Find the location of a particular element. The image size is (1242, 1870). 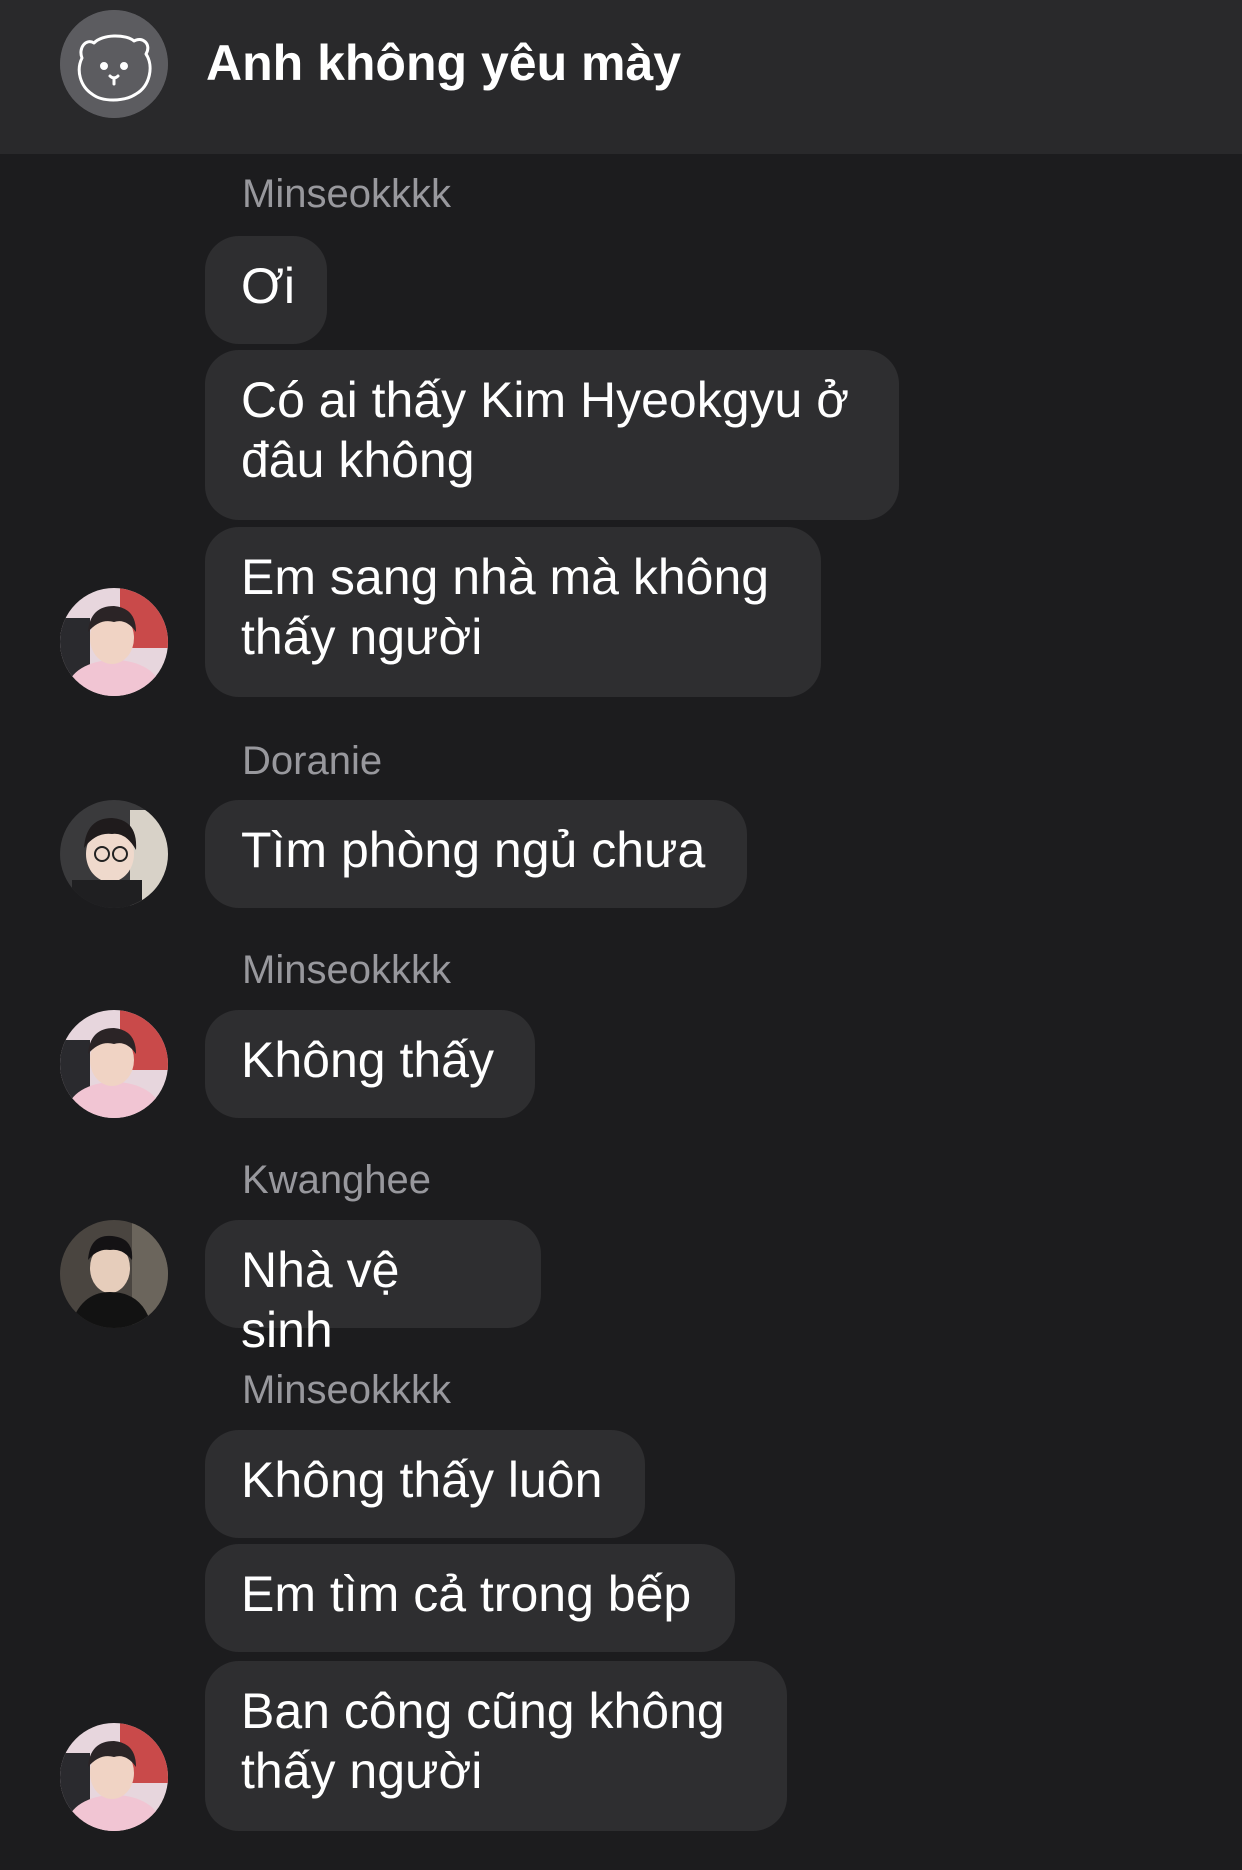

message-bubble: Em tìm cả trong bếp is located at coordinates (470, 1598).